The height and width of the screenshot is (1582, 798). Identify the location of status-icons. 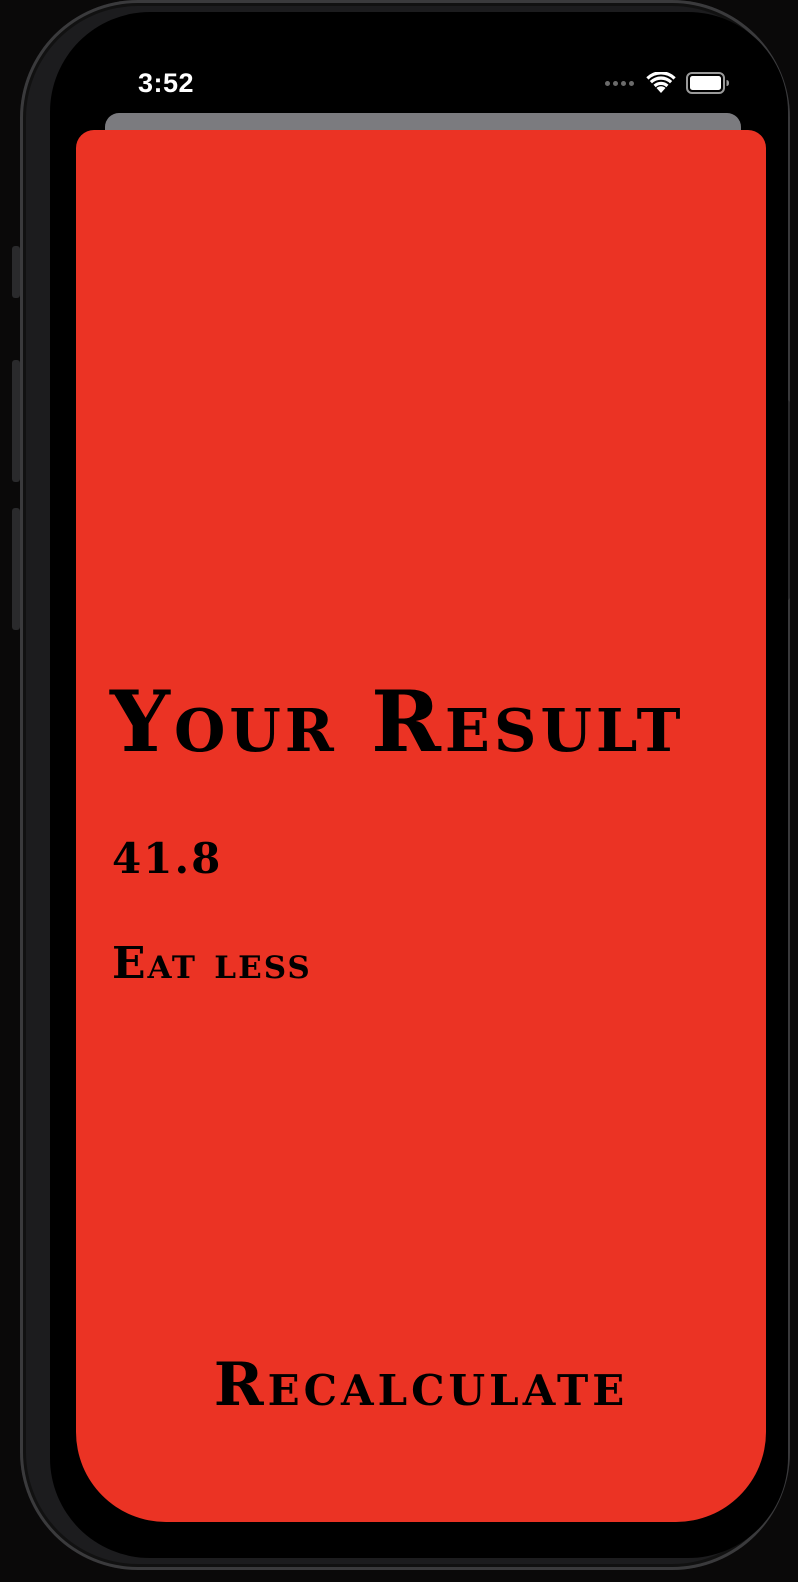
(667, 83).